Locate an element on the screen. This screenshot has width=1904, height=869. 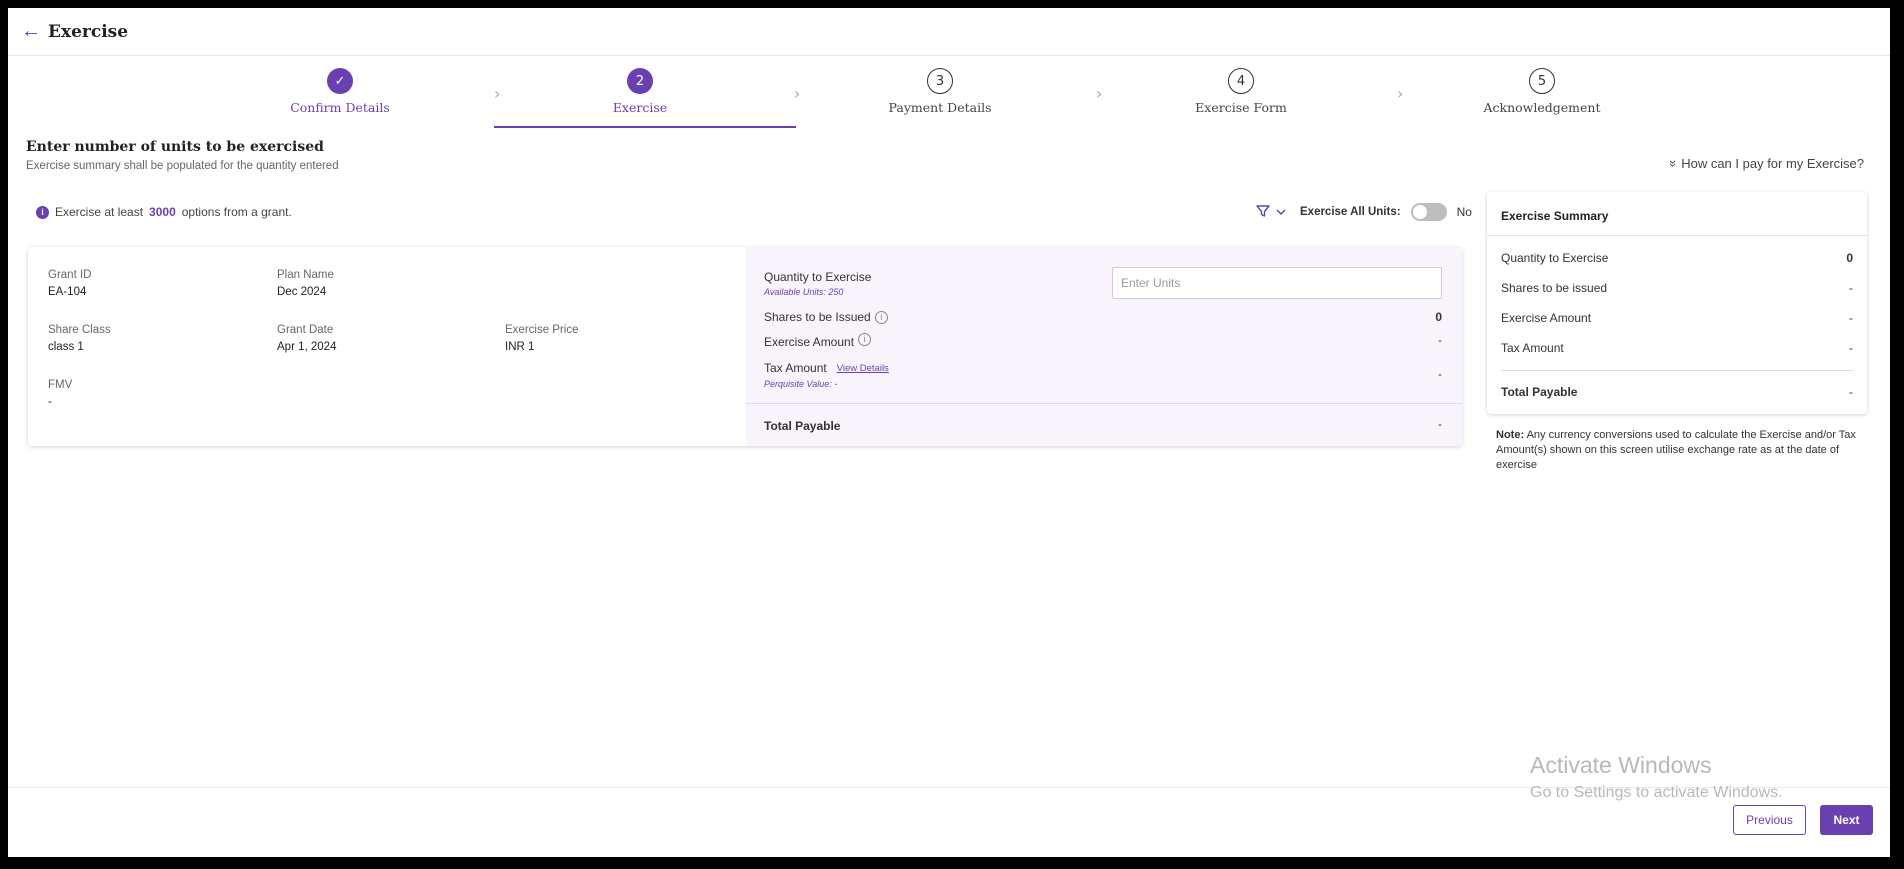
step-exercise: 2 Exercise is located at coordinates (640, 96).